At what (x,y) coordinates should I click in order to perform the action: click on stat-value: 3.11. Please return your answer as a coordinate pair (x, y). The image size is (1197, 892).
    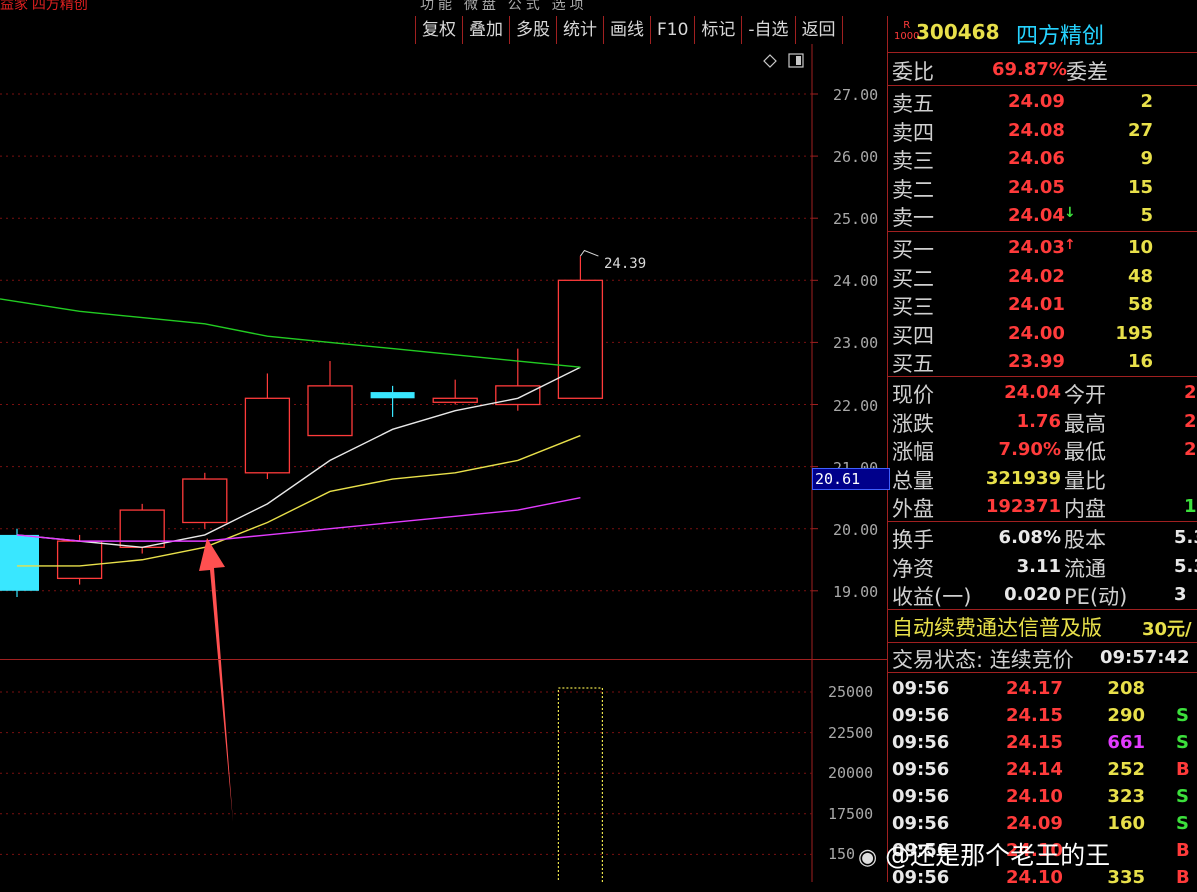
    Looking at the image, I should click on (1038, 566).